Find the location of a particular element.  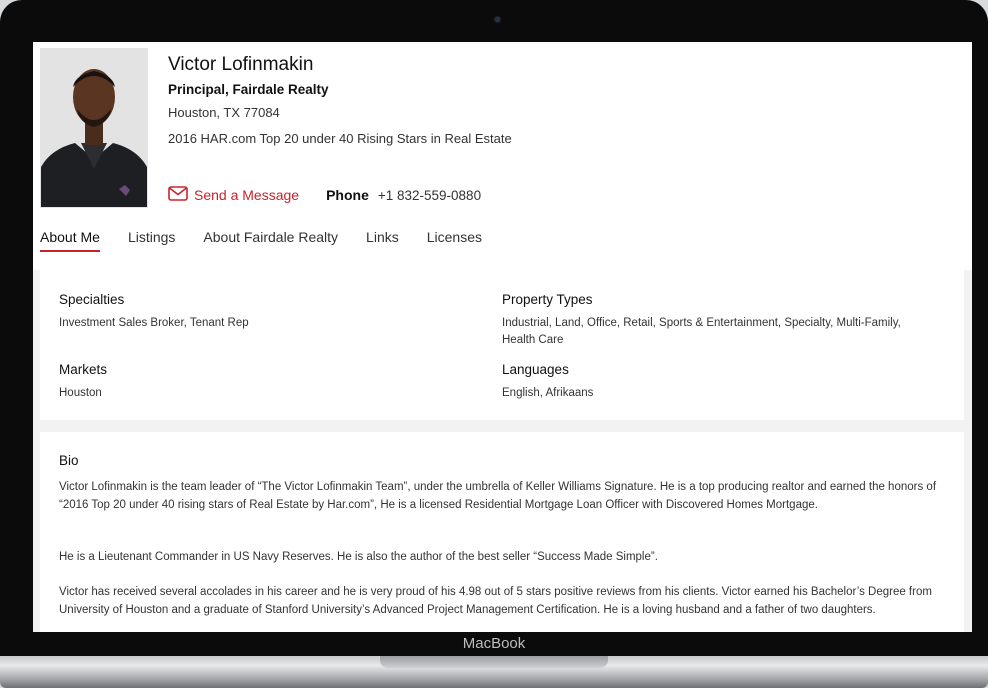

agent-name: Victor Lofinmakin is located at coordinates (241, 64).